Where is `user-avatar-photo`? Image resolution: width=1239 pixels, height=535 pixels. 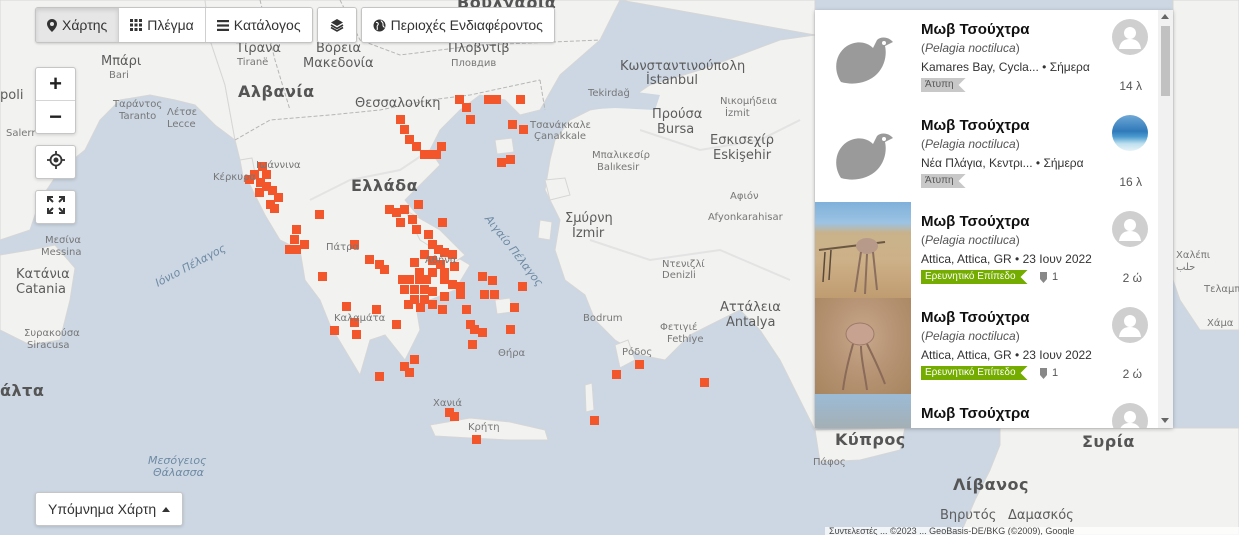 user-avatar-photo is located at coordinates (1130, 133).